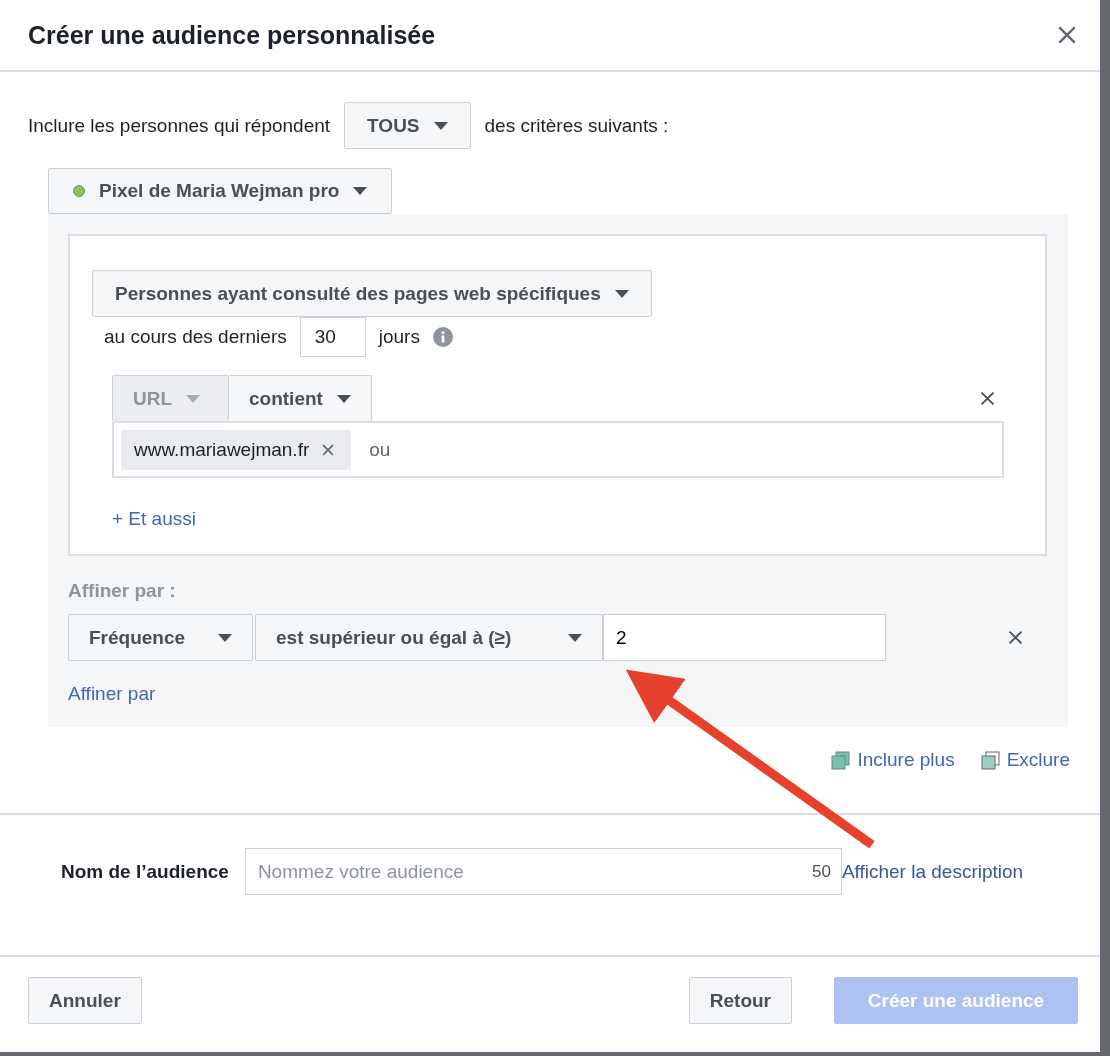 The width and height of the screenshot is (1110, 1056). What do you see at coordinates (558, 449) in the screenshot?
I see `url-field: www.mariawejman.fr ou` at bounding box center [558, 449].